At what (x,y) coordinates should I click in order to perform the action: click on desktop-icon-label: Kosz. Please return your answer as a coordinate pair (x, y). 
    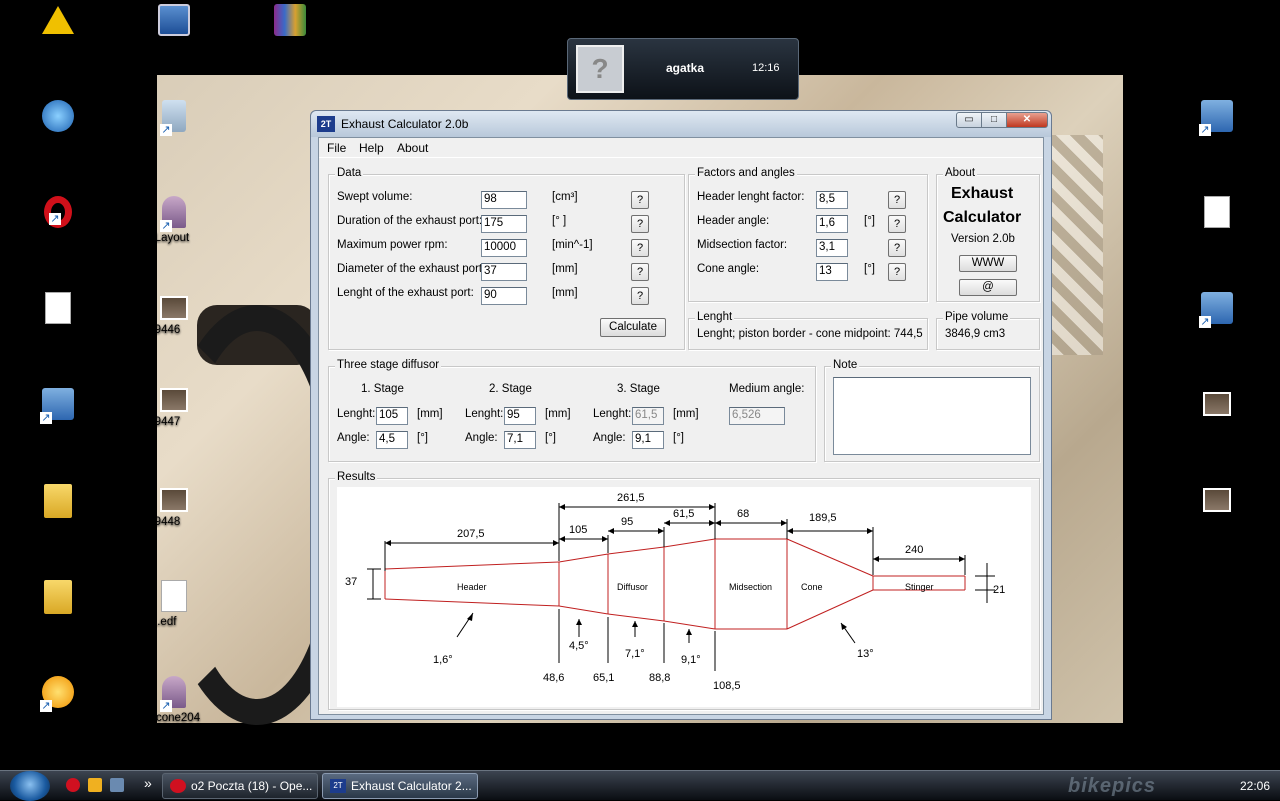
    Looking at the image, I should click on (137, 142).